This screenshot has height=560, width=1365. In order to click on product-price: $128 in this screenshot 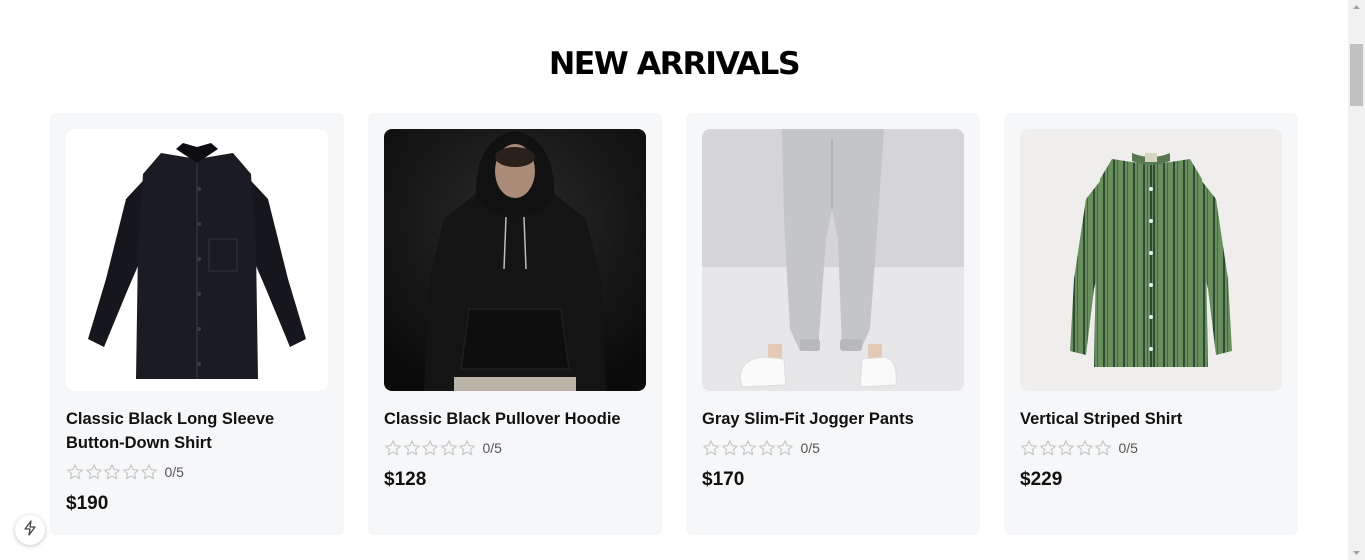, I will do `click(405, 479)`.